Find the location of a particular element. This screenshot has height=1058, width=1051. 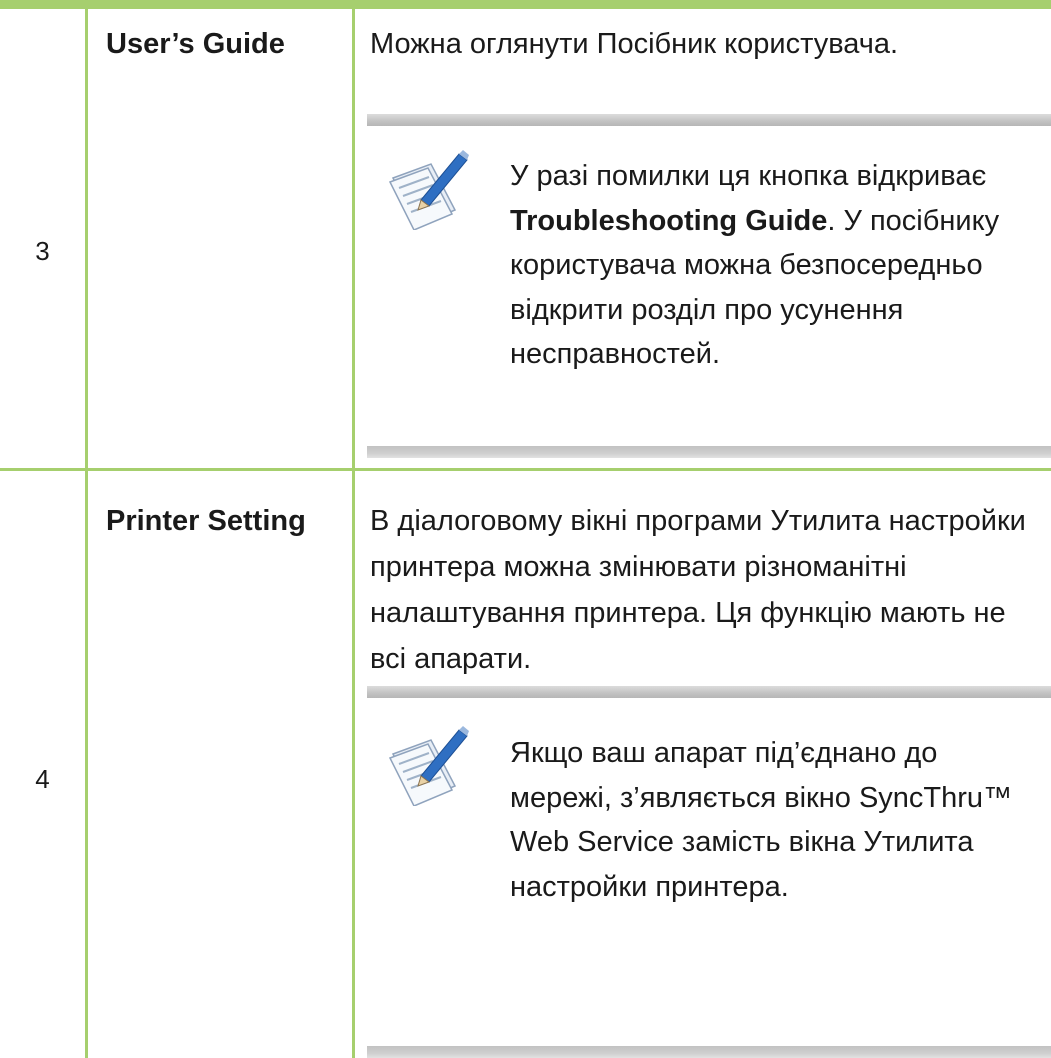

row-divider is located at coordinates (525, 469).